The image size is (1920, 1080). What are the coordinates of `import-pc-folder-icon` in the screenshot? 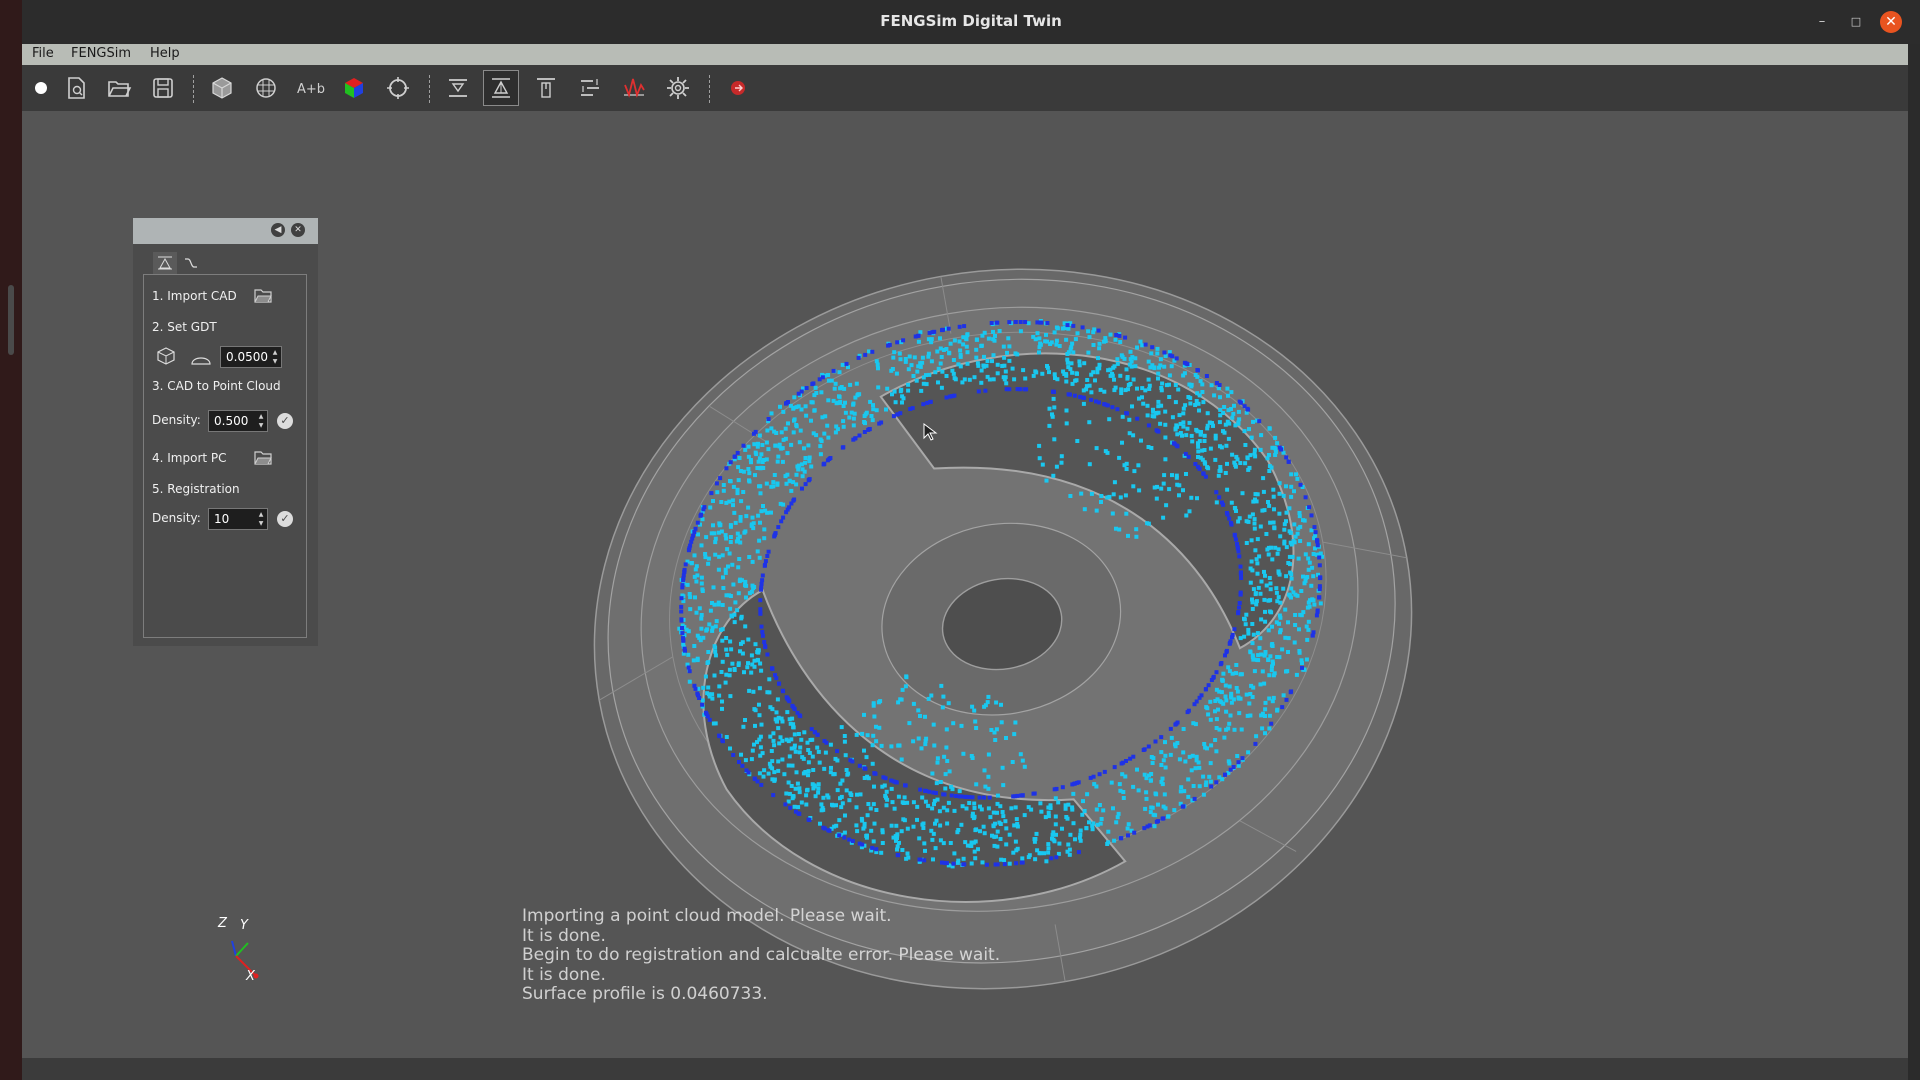 It's located at (263, 459).